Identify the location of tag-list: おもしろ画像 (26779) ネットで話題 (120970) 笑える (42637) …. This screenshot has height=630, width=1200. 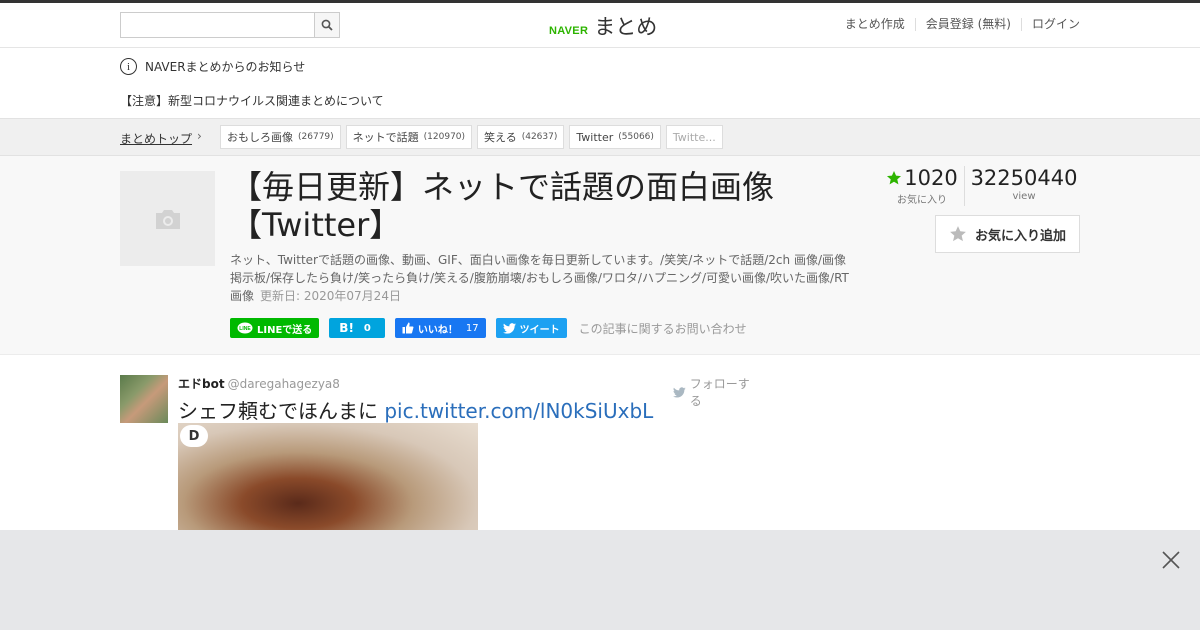
(471, 137).